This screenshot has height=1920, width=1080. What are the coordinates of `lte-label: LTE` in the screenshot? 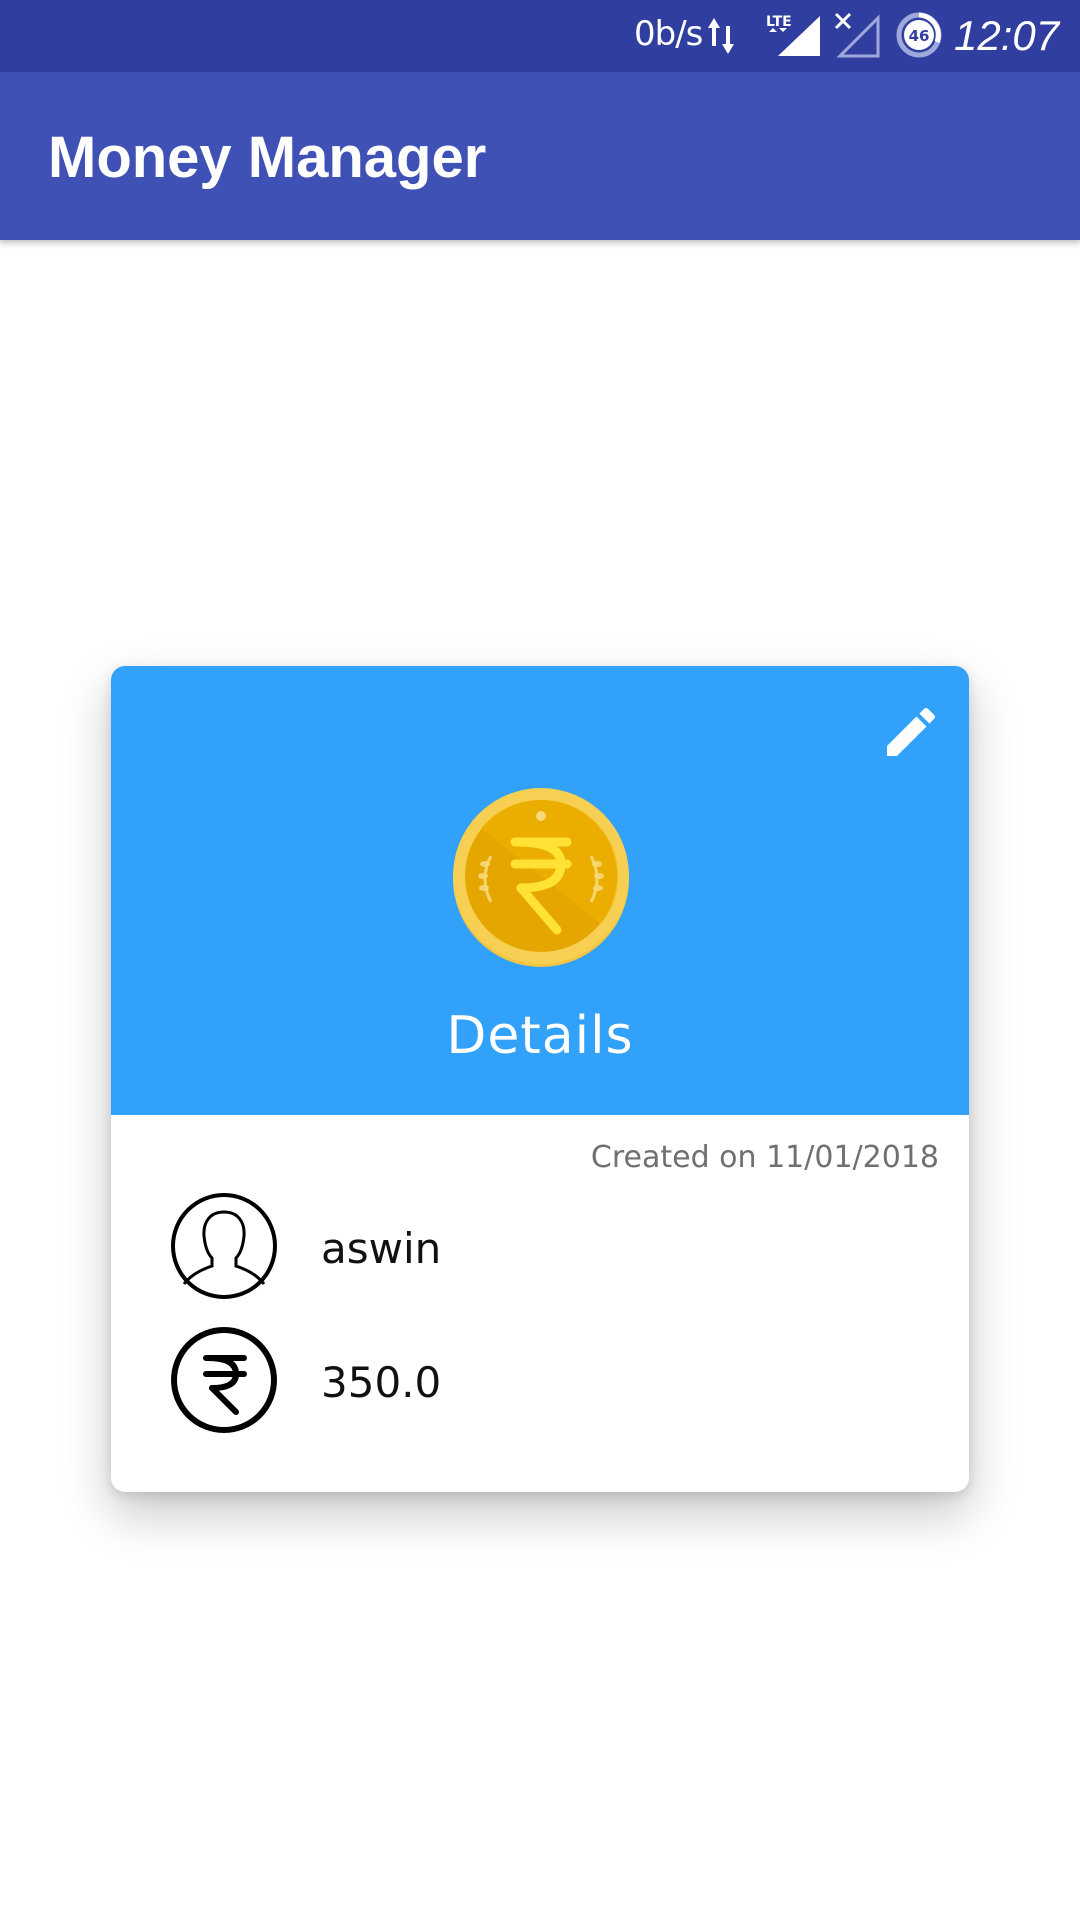 It's located at (779, 22).